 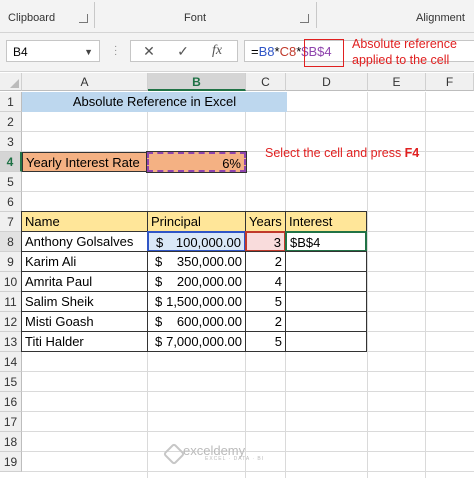 What do you see at coordinates (11, 462) in the screenshot?
I see `row-header-19: 19` at bounding box center [11, 462].